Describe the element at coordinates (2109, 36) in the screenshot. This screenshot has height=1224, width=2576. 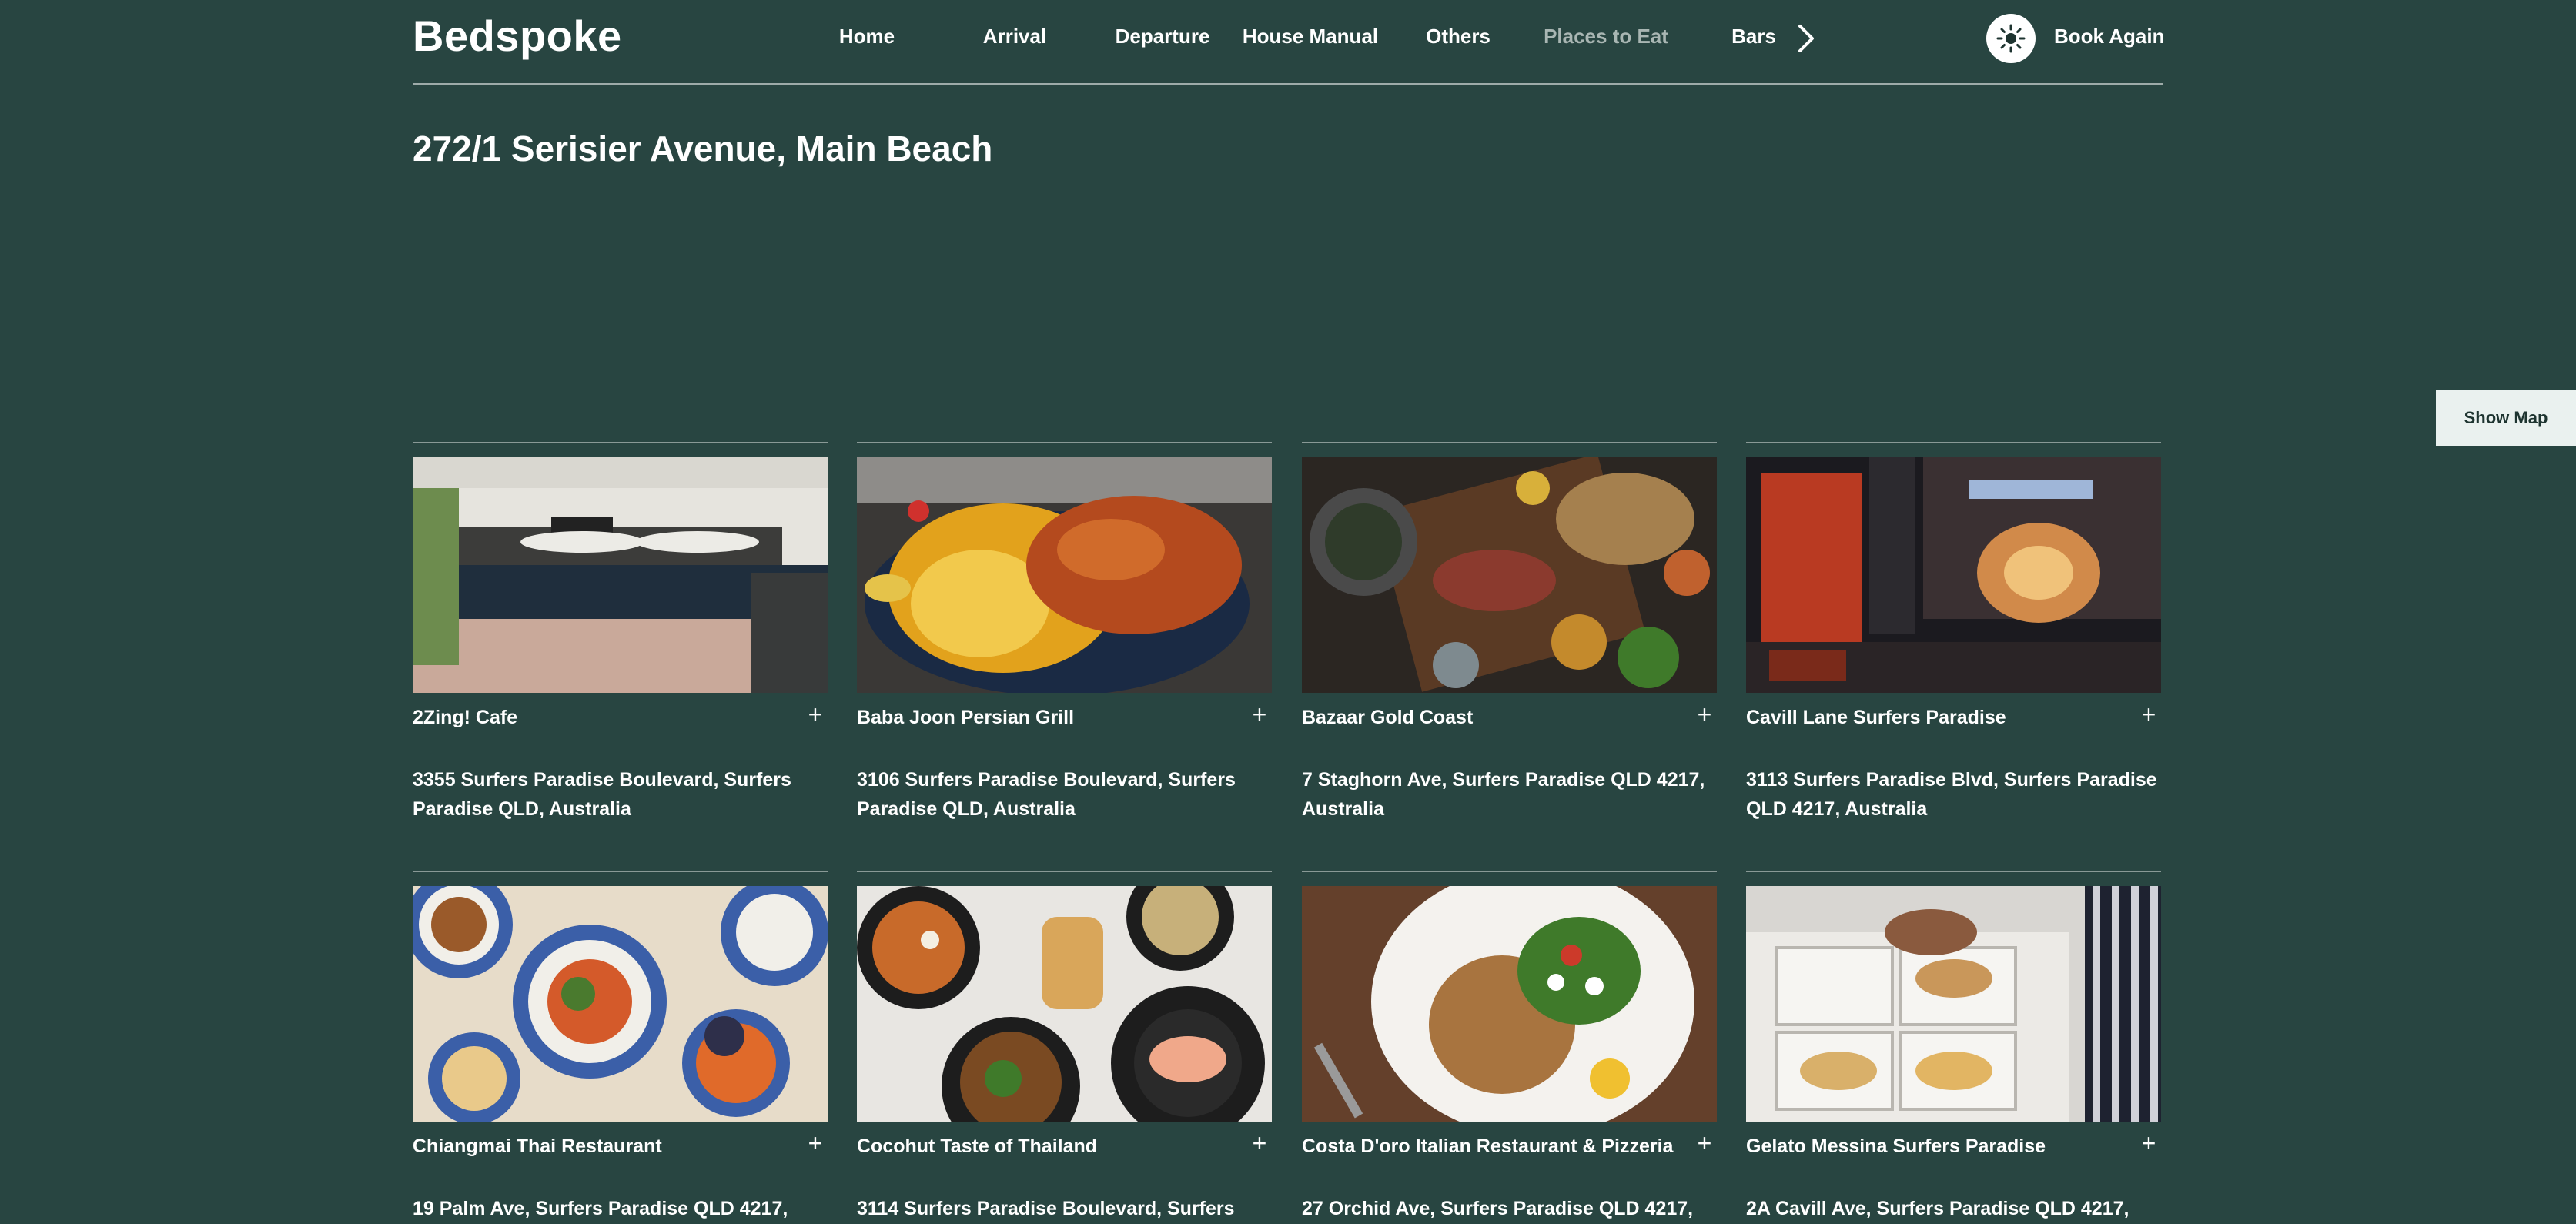
I see `book-again-link: Book Again` at that location.